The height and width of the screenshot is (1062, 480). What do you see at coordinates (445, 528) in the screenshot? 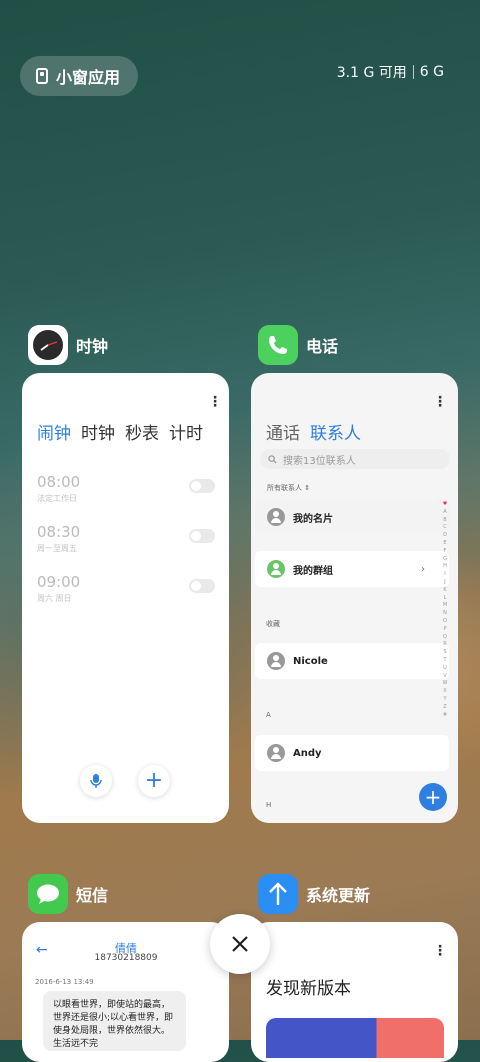
I see `alphabet-index-letter: C` at bounding box center [445, 528].